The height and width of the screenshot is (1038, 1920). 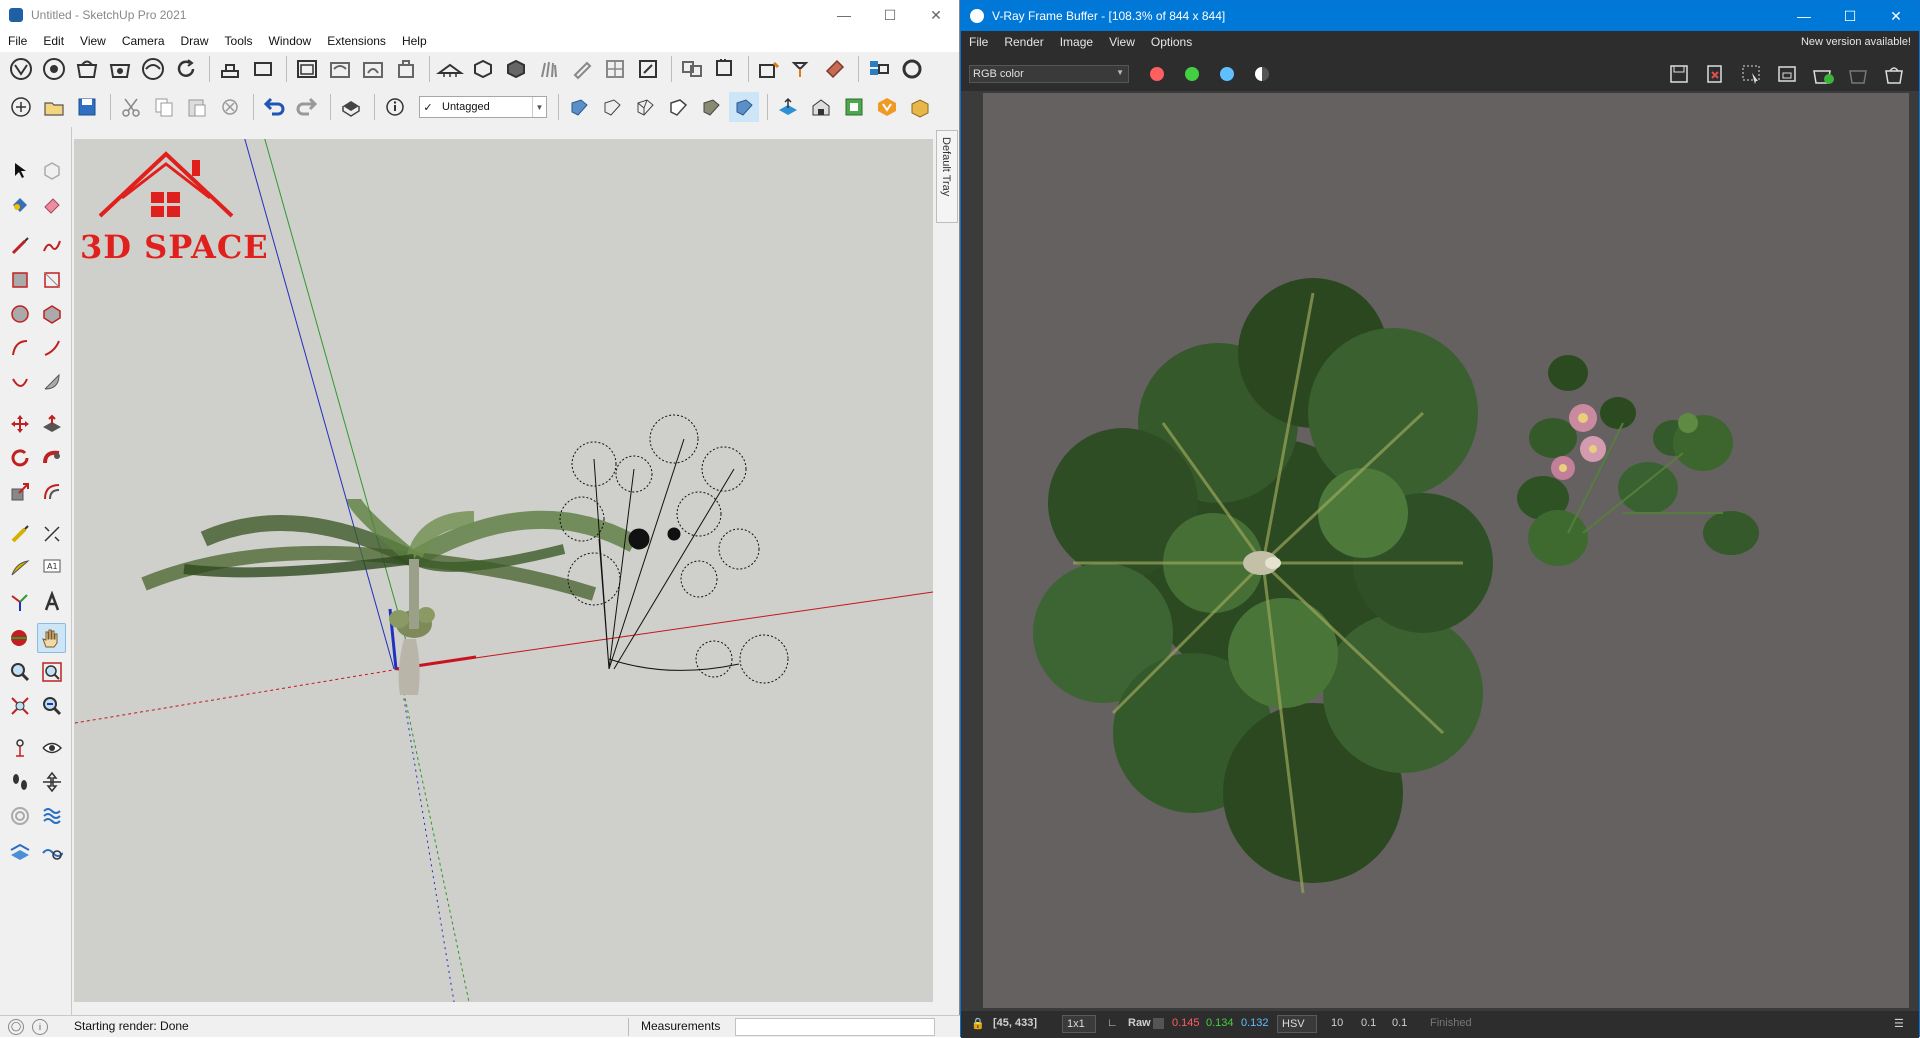 What do you see at coordinates (19, 170) in the screenshot?
I see `select-tool-icon` at bounding box center [19, 170].